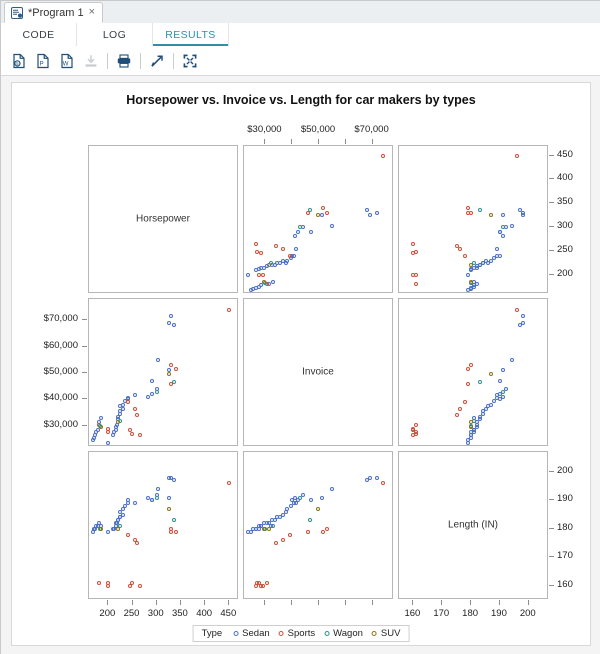 The width and height of the screenshot is (600, 654). I want to click on left-axis-label: $40,000, so click(60, 398).